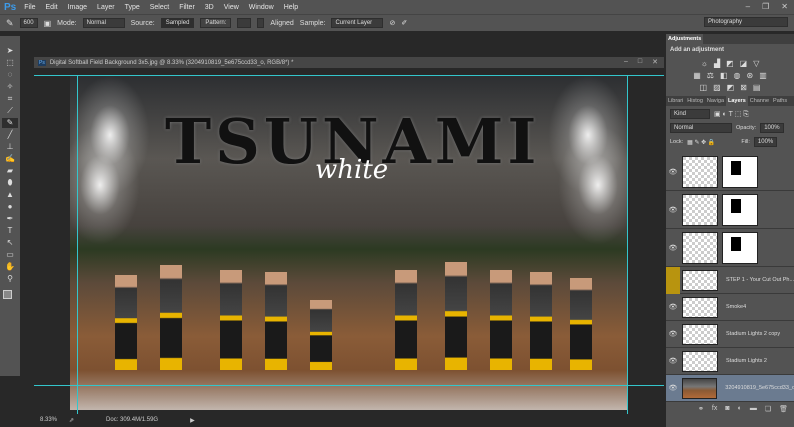  What do you see at coordinates (52, 7) in the screenshot?
I see `menu-edit: Edit` at bounding box center [52, 7].